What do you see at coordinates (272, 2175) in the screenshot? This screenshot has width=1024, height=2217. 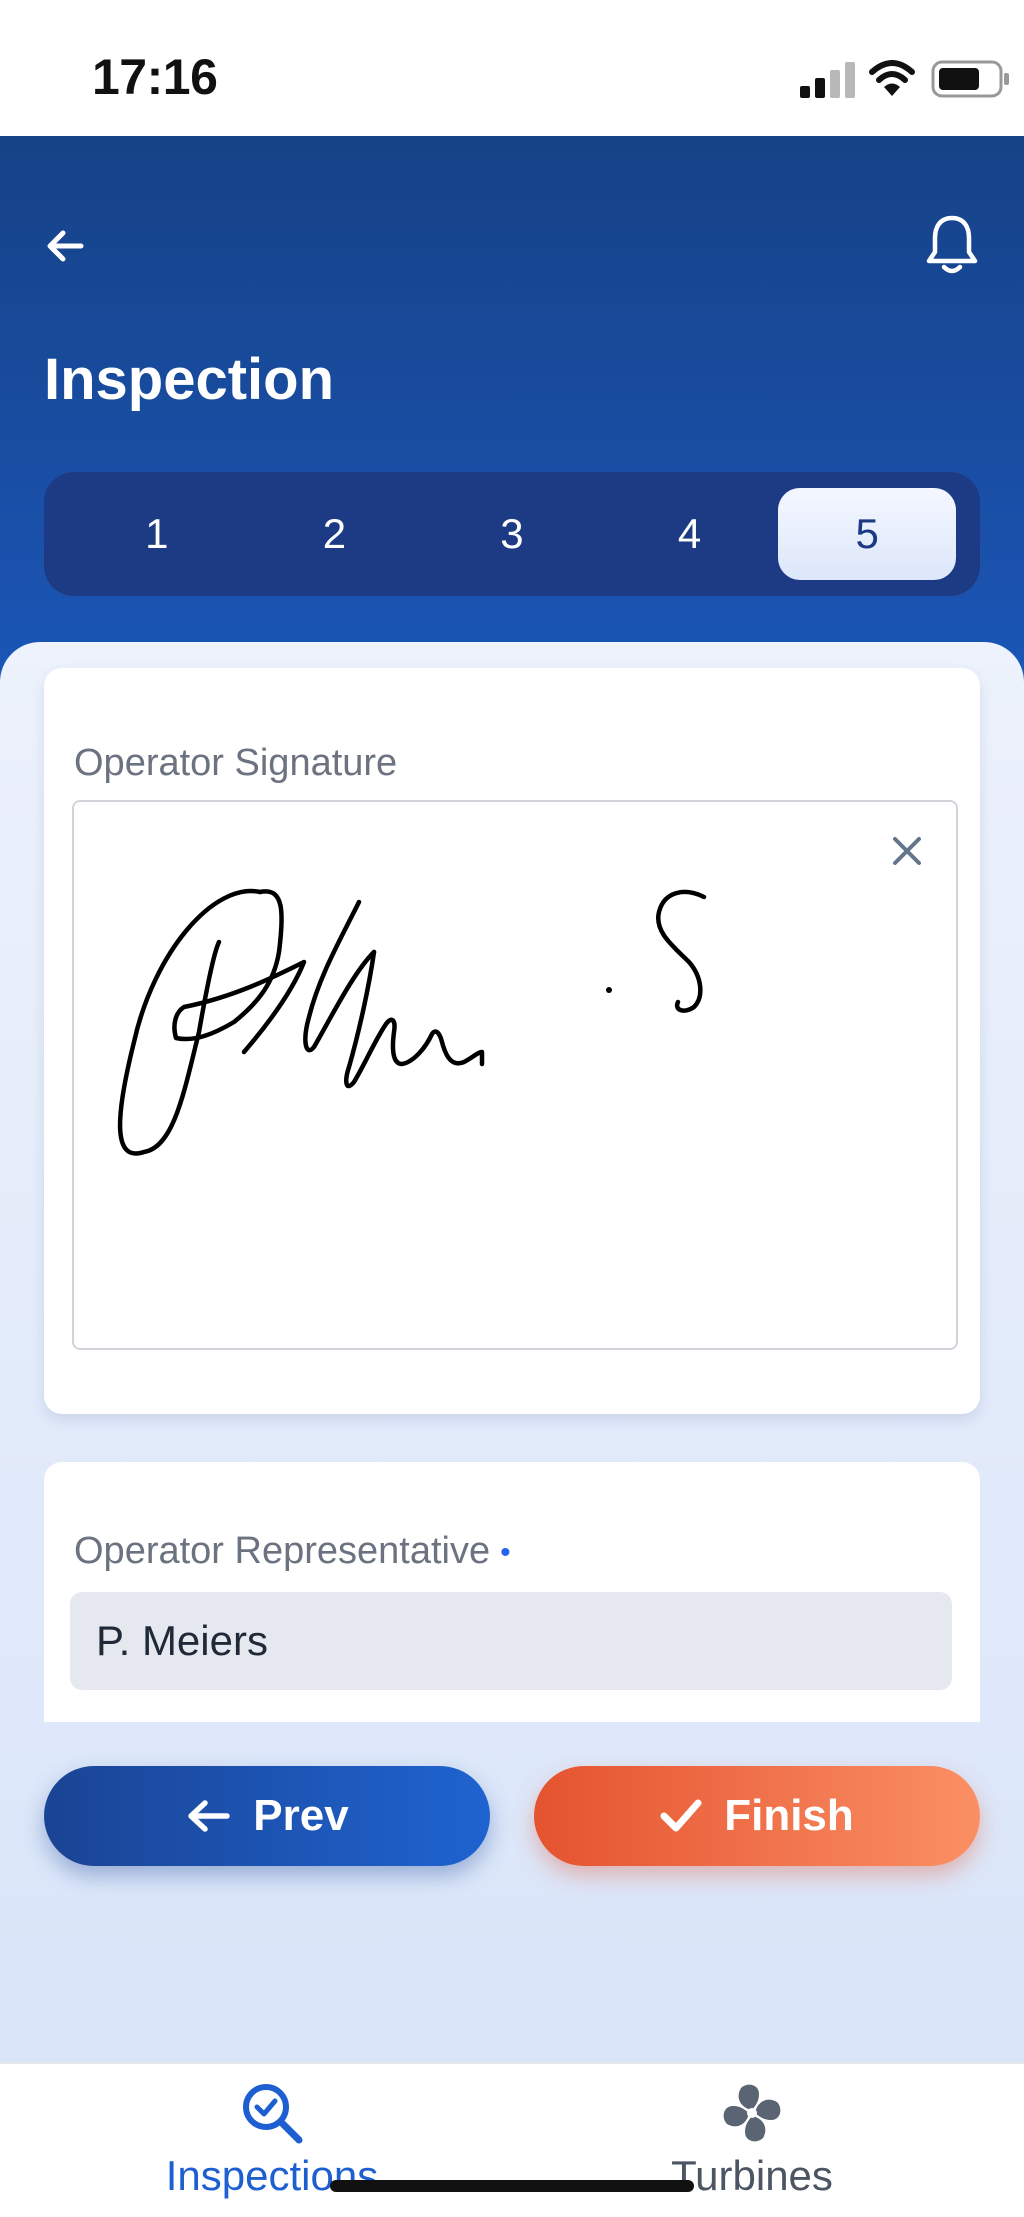 I see `tab-inspections-label: Inspections` at bounding box center [272, 2175].